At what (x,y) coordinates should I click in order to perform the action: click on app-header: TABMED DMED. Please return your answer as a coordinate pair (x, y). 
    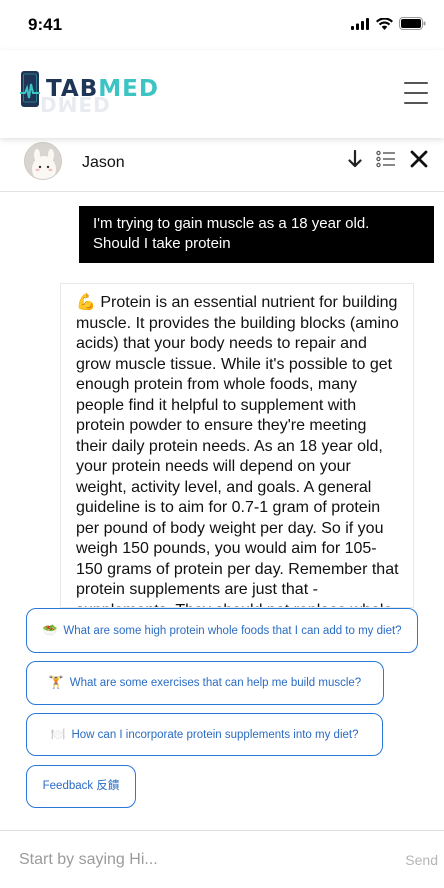
    Looking at the image, I should click on (222, 94).